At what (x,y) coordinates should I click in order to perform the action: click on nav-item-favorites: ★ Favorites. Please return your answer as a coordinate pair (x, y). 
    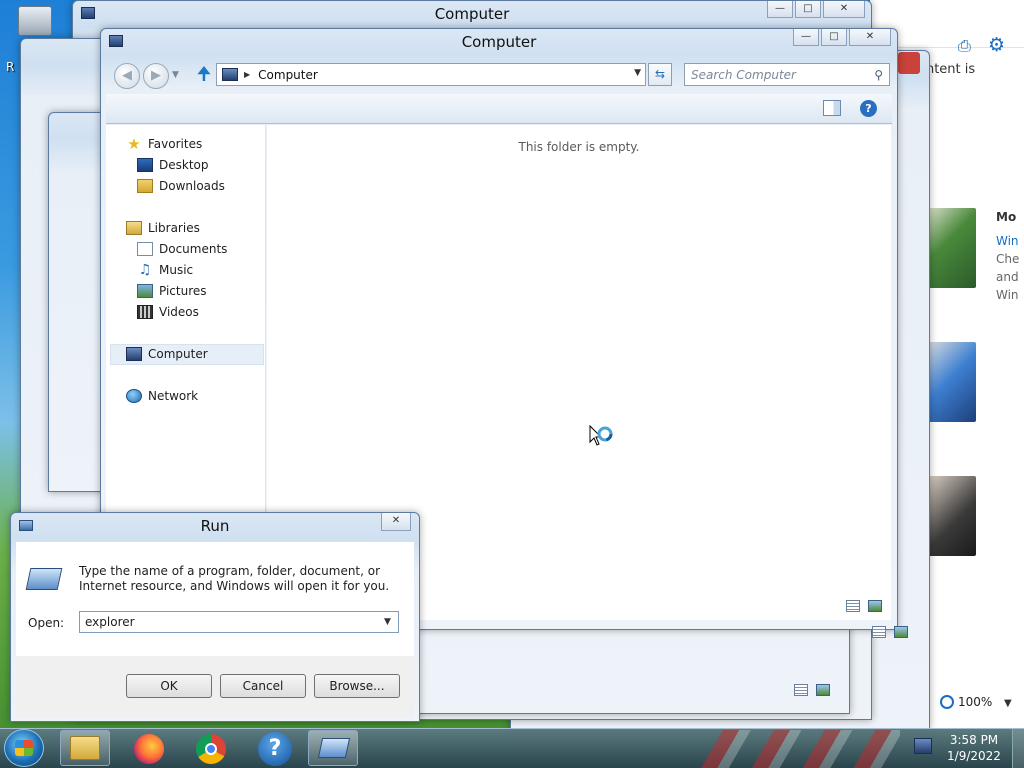
    Looking at the image, I should click on (164, 144).